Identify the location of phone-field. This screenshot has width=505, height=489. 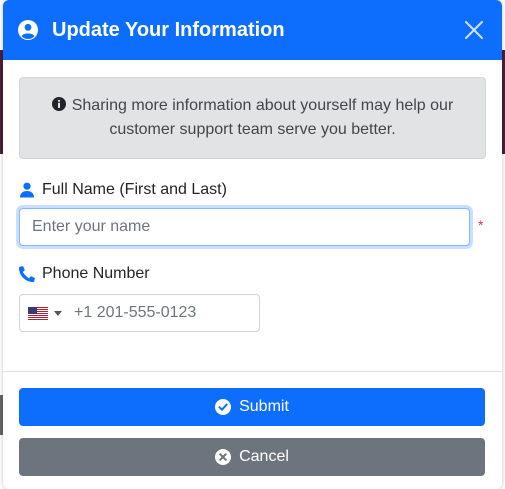
(139, 313).